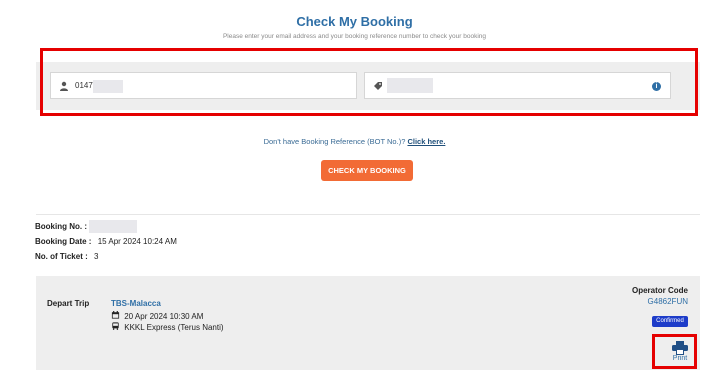  I want to click on booking-date-label: Booking Date :, so click(63, 241).